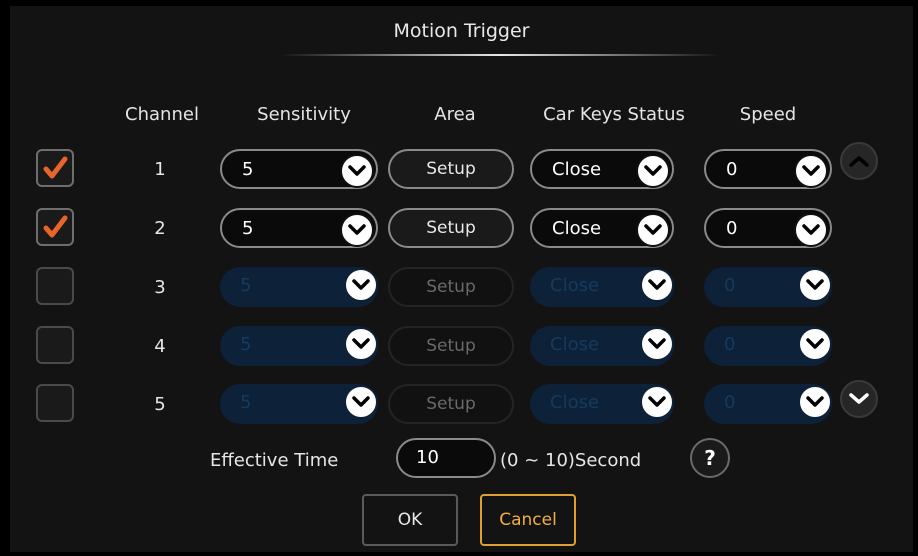  What do you see at coordinates (304, 114) in the screenshot?
I see `column-header-sensitivity: Sensitivity` at bounding box center [304, 114].